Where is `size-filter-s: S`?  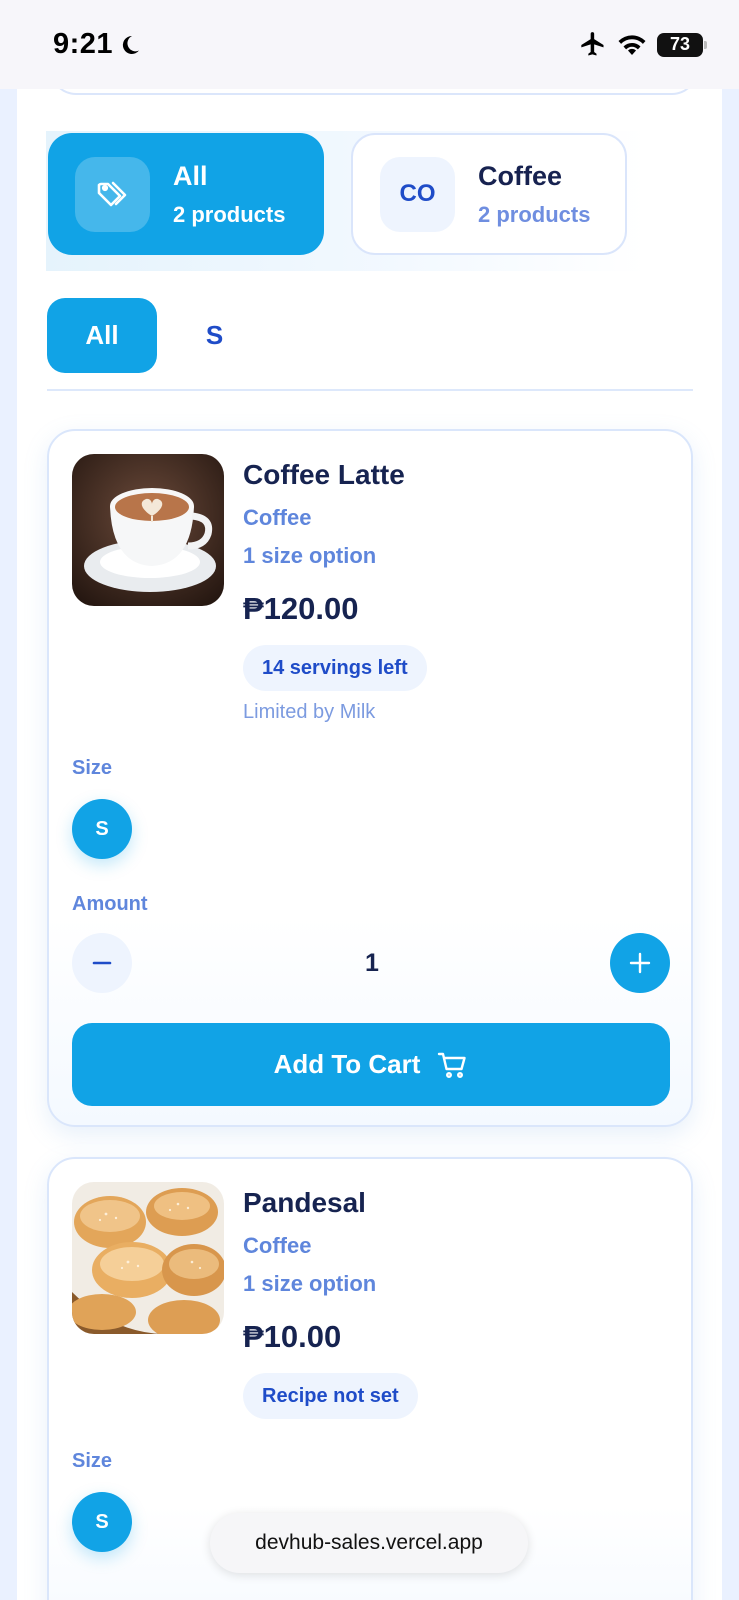 size-filter-s: S is located at coordinates (214, 335).